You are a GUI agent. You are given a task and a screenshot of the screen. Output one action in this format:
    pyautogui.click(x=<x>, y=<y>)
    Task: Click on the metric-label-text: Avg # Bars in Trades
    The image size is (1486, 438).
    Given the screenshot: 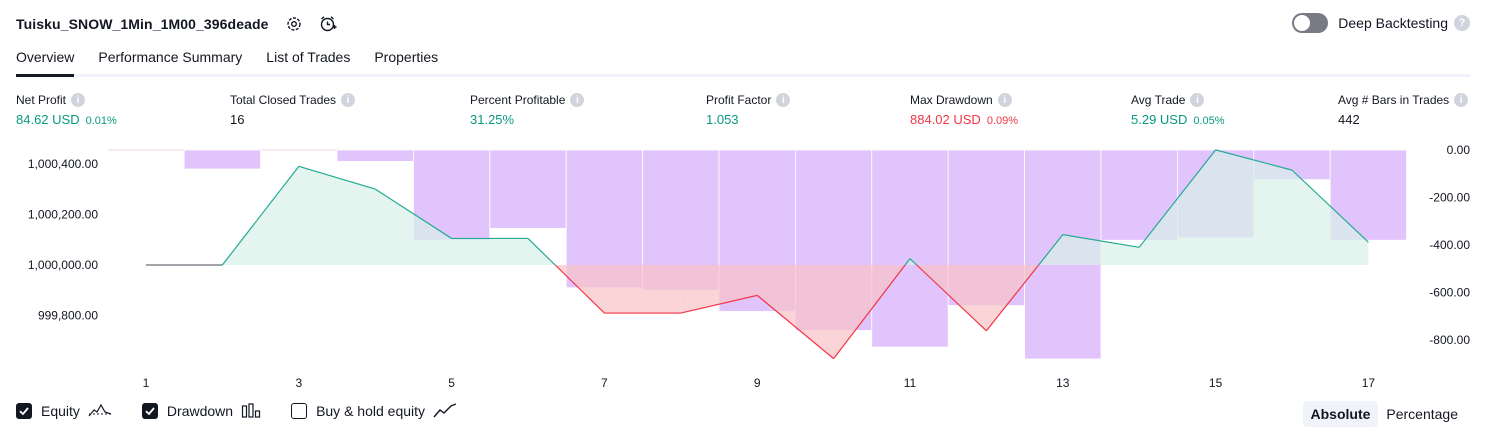 What is the action you would take?
    pyautogui.click(x=1394, y=100)
    